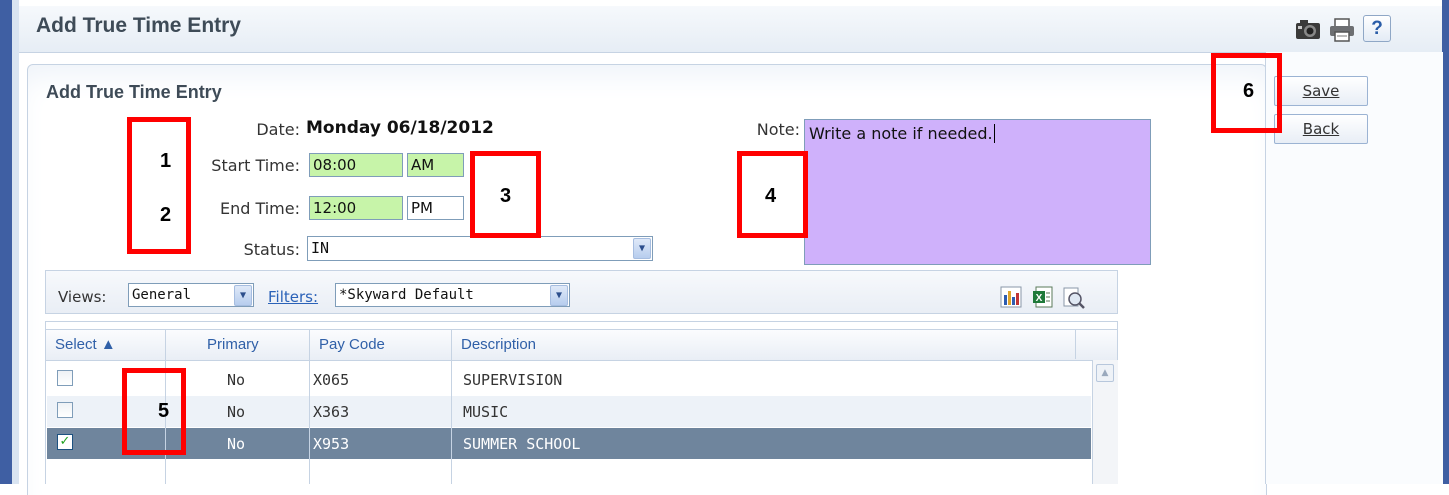 This screenshot has height=495, width=1449. I want to click on column-header-primary: Primary, so click(233, 344).